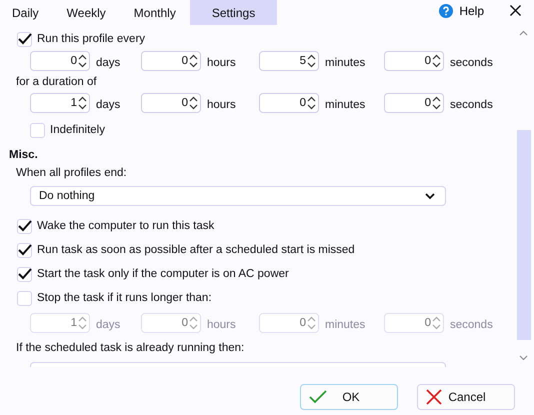 The image size is (534, 415). What do you see at coordinates (86, 12) in the screenshot?
I see `tab: Weekly` at bounding box center [86, 12].